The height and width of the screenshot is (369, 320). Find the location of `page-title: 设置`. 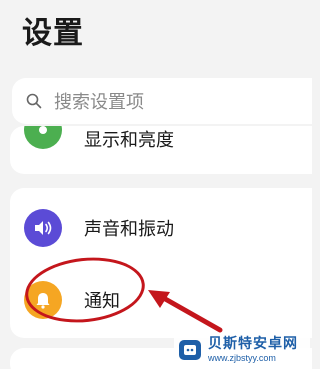

page-title: 设置 is located at coordinates (53, 33).